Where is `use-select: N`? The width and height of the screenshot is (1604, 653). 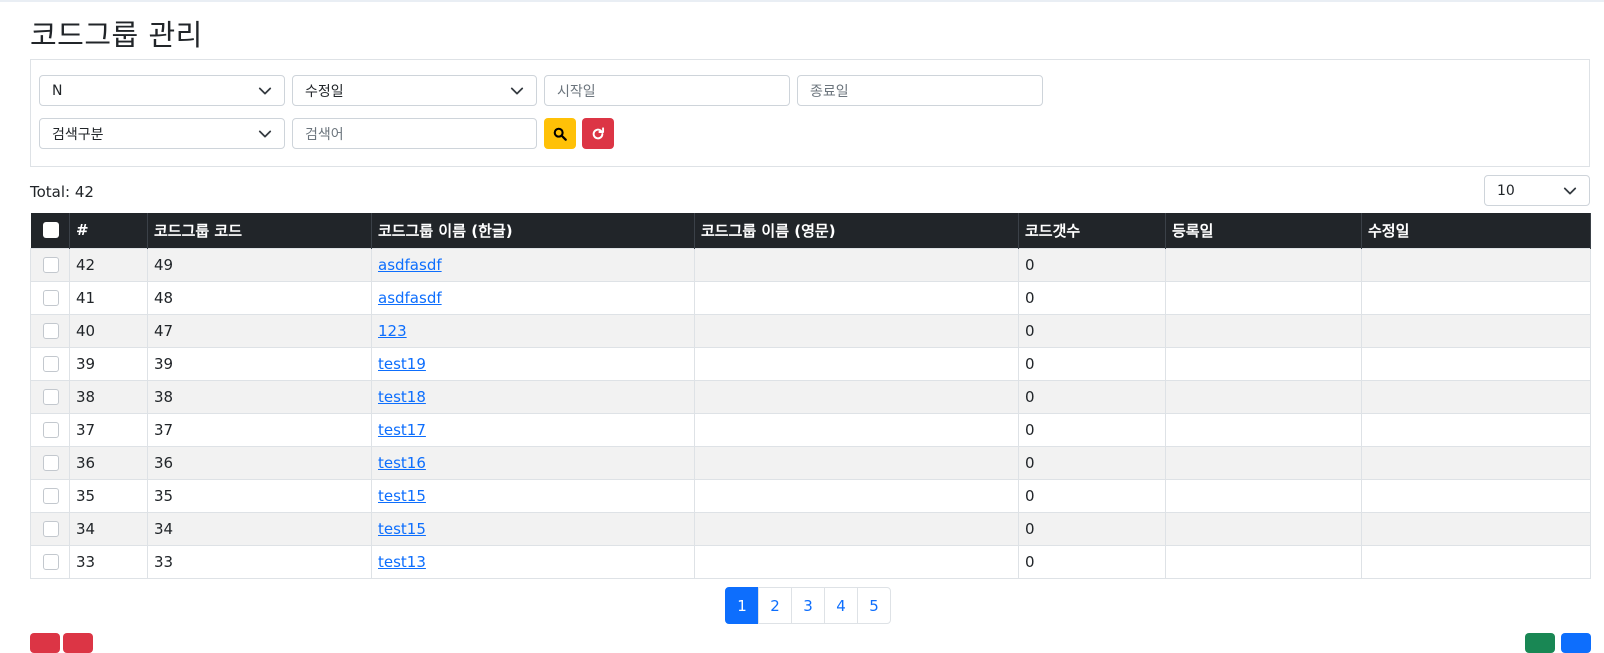
use-select: N is located at coordinates (162, 90).